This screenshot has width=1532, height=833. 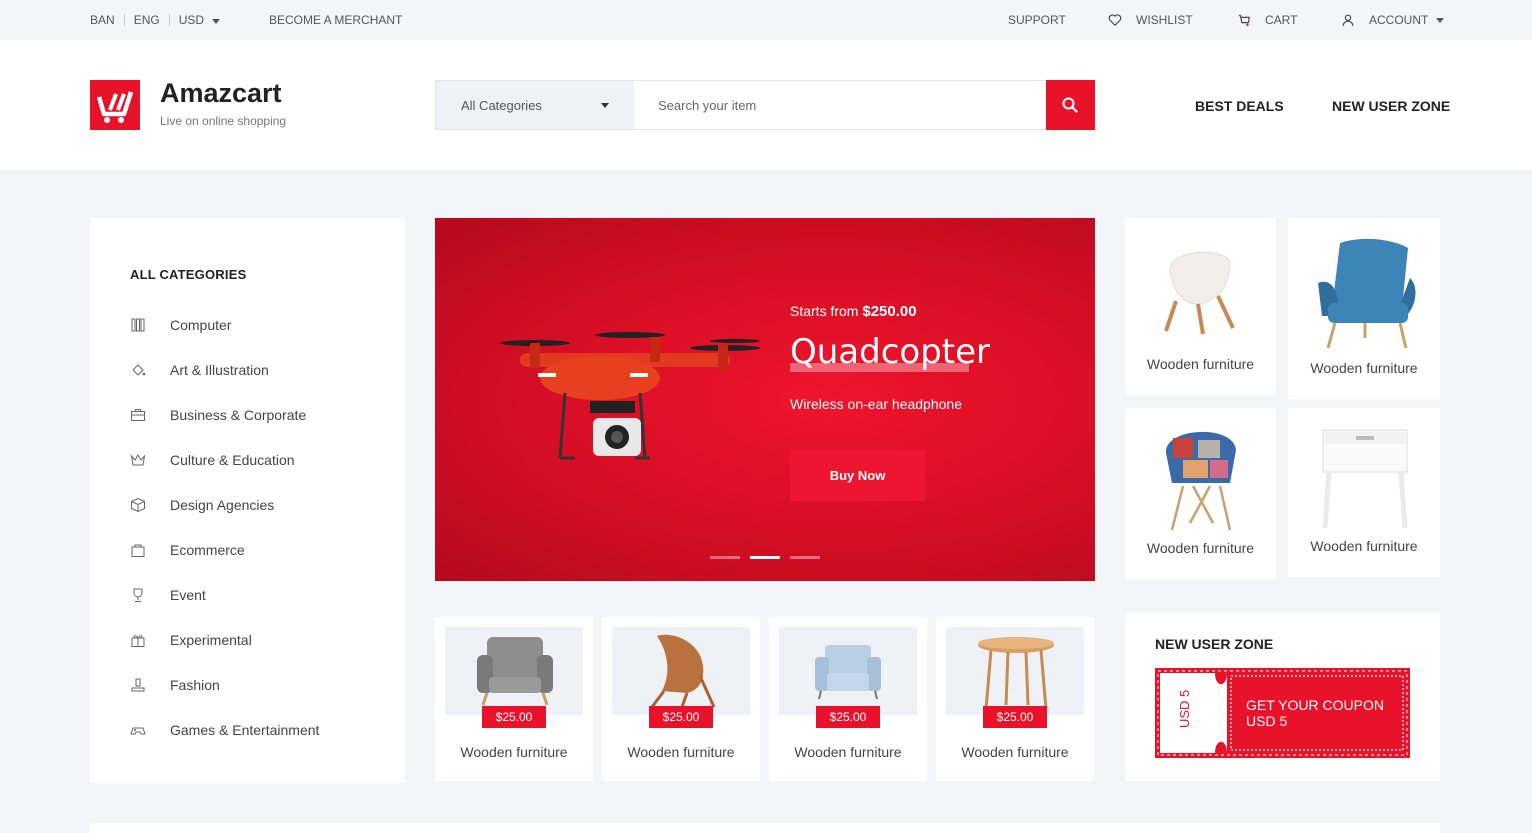 I want to click on account-menu: ACCOUNT, so click(x=1393, y=20).